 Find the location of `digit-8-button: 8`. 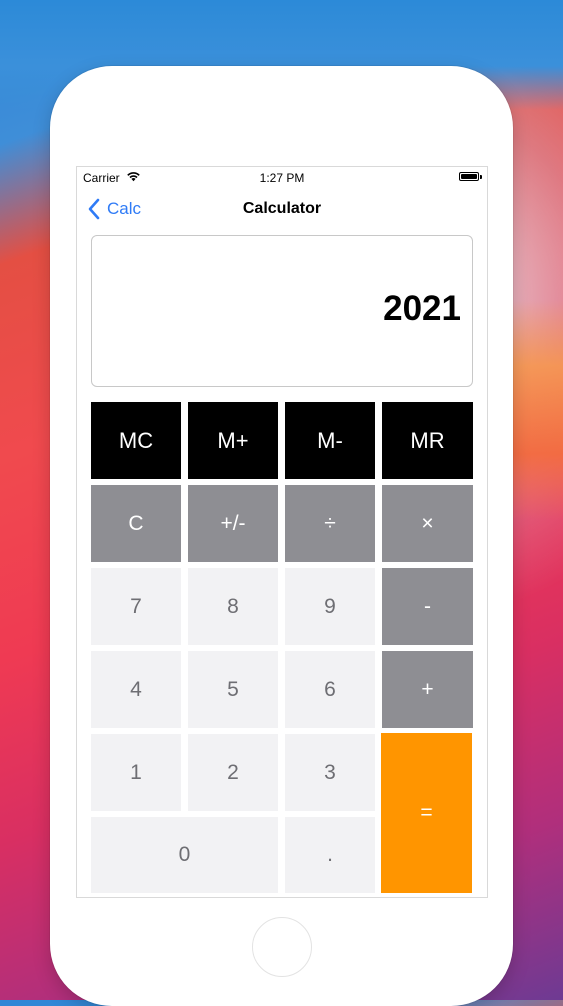

digit-8-button: 8 is located at coordinates (233, 606).